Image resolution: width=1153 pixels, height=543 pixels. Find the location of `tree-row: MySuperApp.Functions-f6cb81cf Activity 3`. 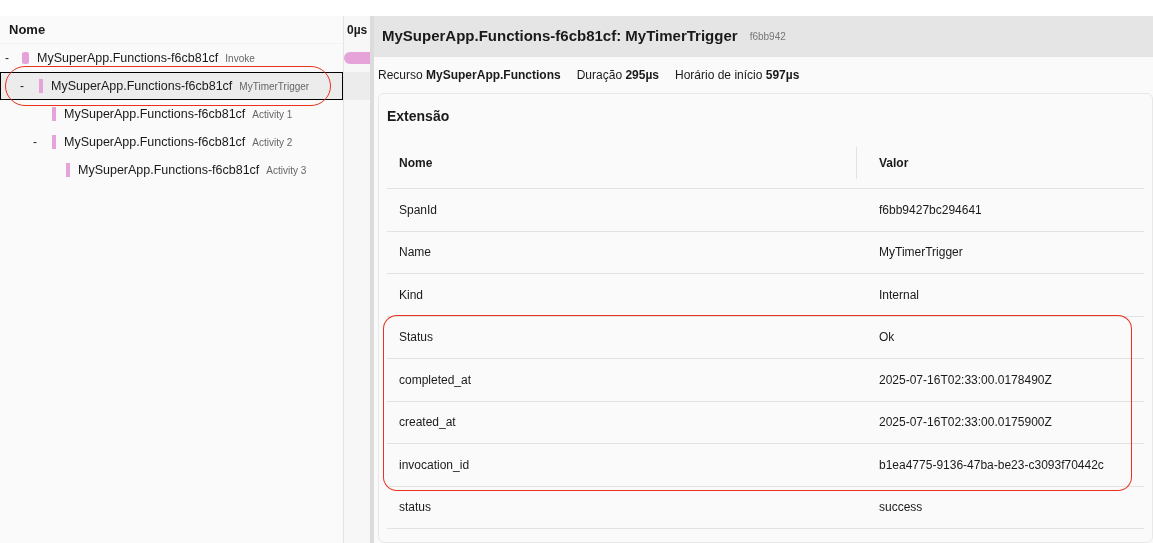

tree-row: MySuperApp.Functions-f6cb81cf Activity 3 is located at coordinates (171, 170).